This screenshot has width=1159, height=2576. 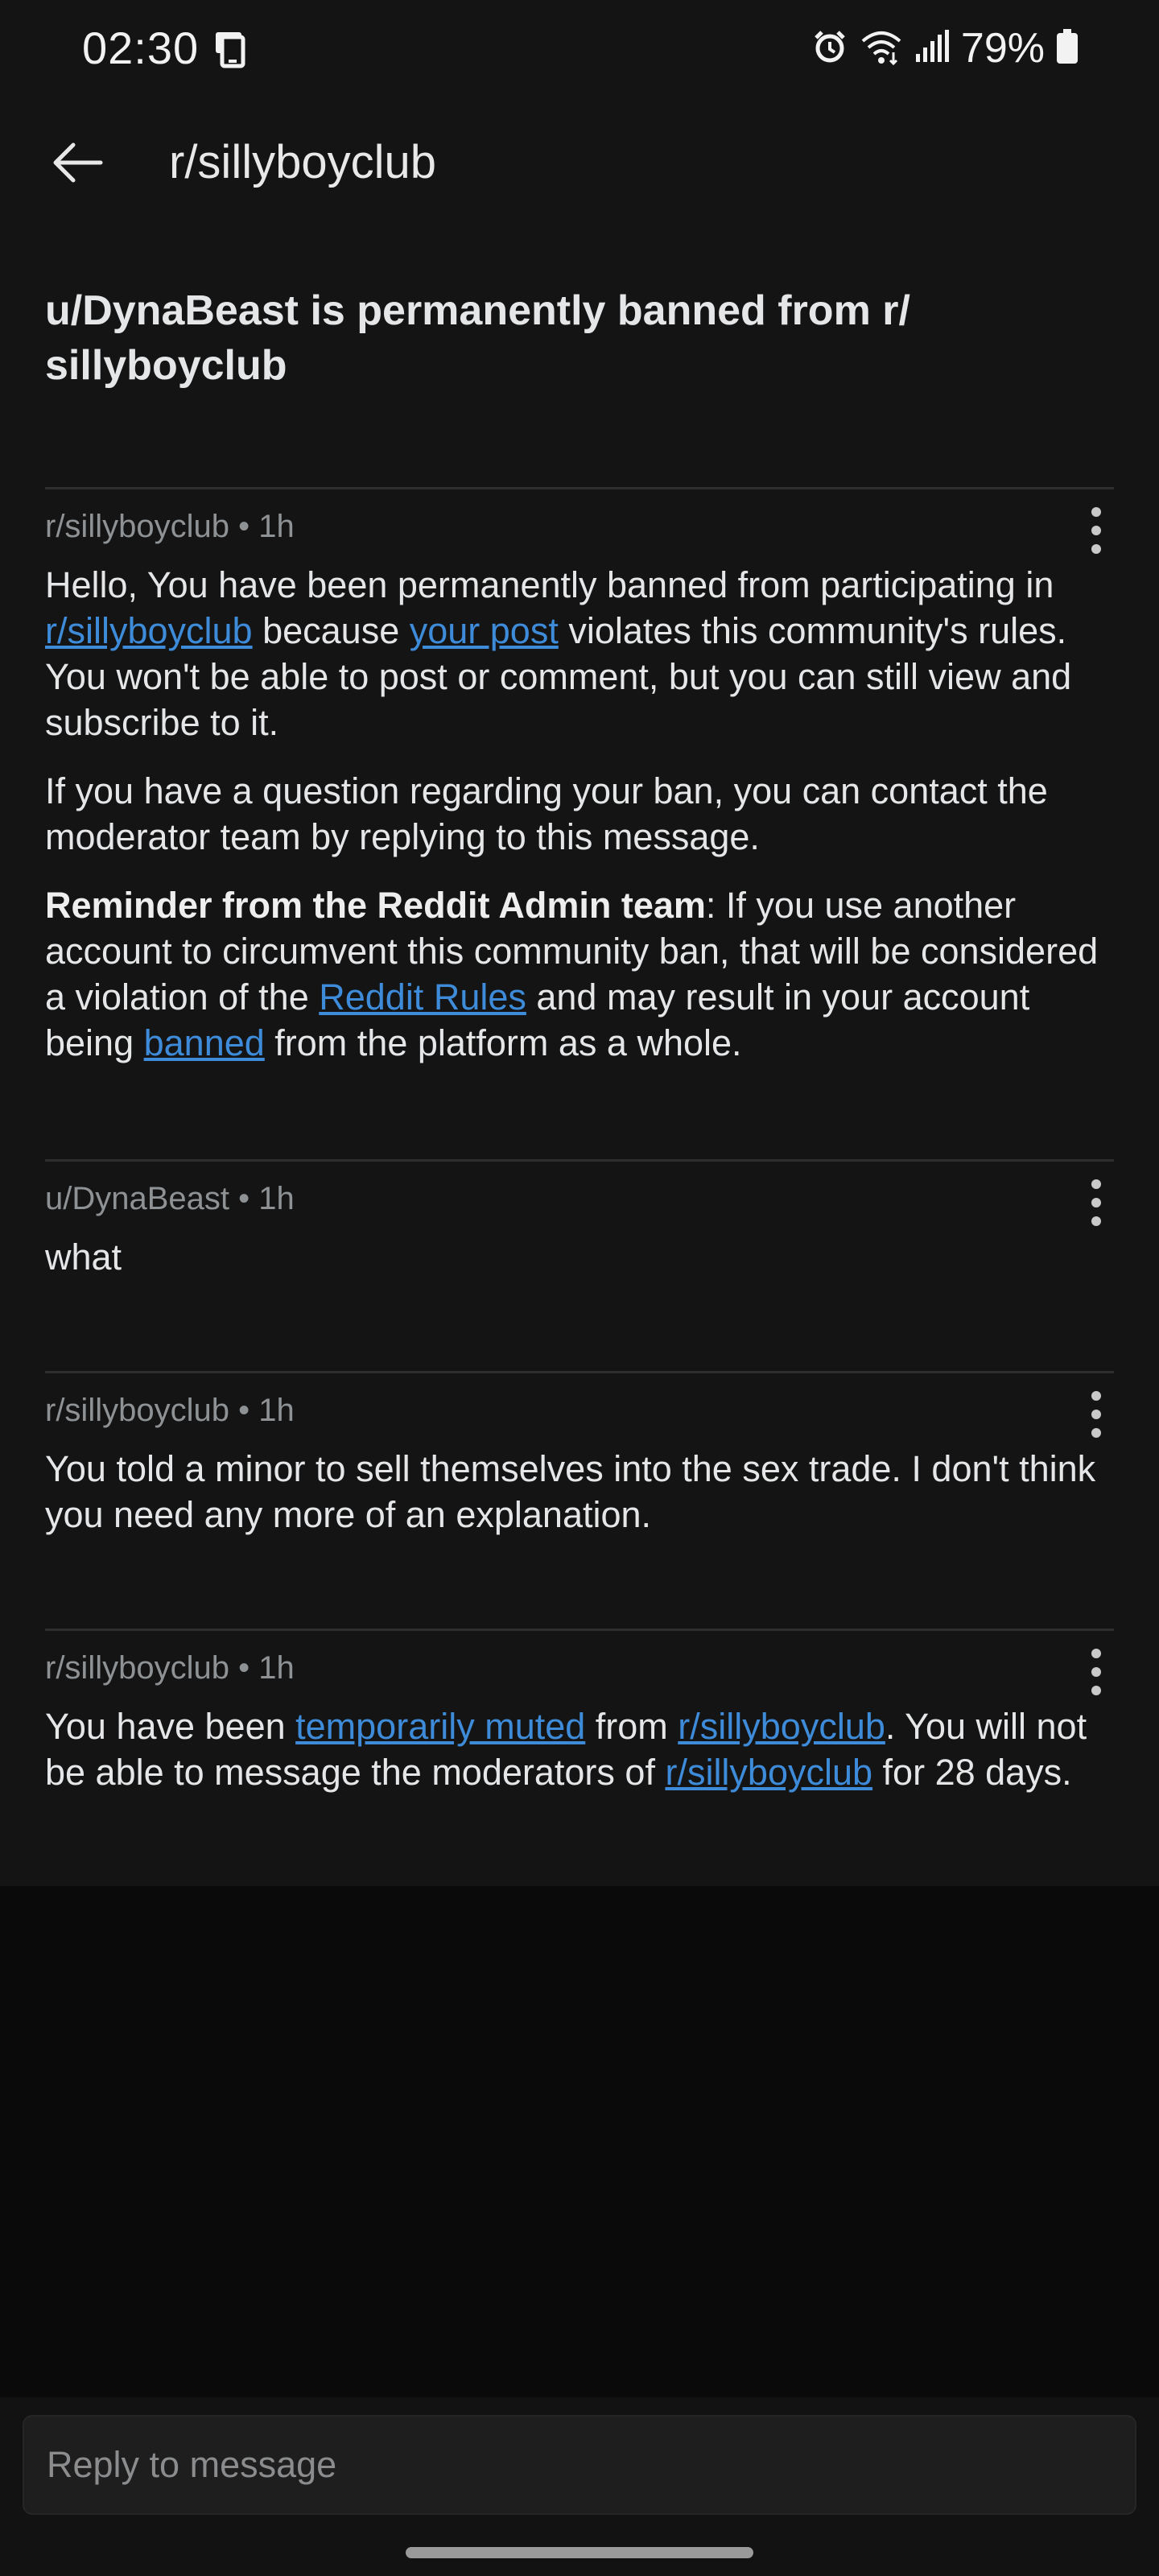 I want to click on text: because, so click(x=331, y=630).